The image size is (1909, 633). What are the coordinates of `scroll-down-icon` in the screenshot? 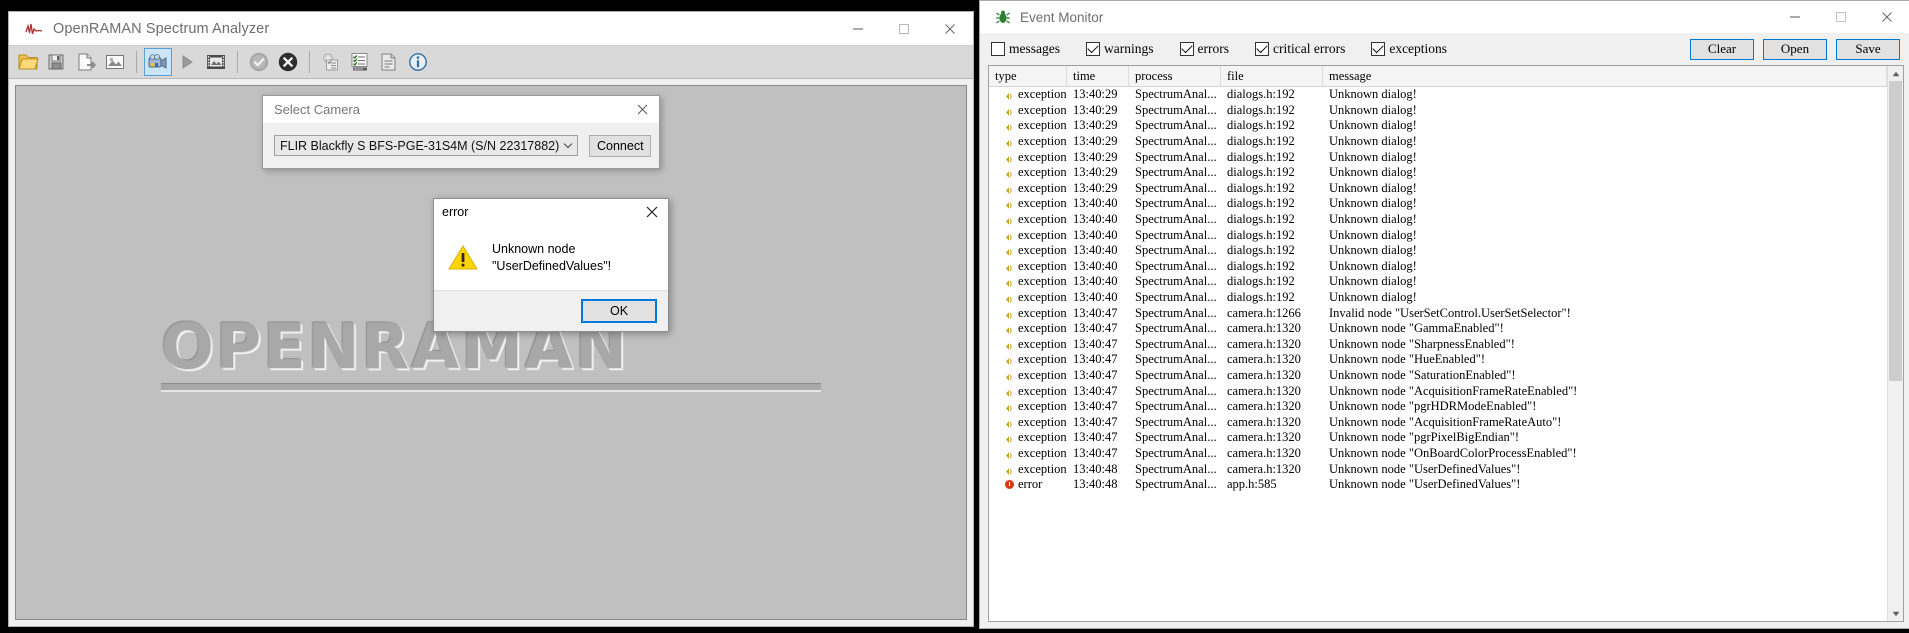 It's located at (1895, 613).